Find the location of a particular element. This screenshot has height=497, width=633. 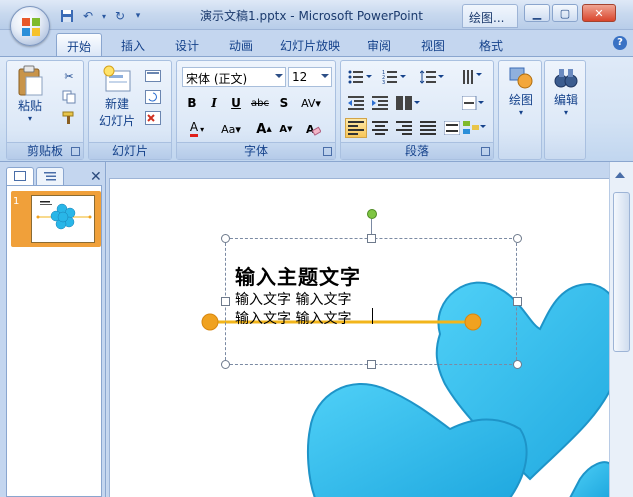

increase-indent-icon is located at coordinates (380, 103).